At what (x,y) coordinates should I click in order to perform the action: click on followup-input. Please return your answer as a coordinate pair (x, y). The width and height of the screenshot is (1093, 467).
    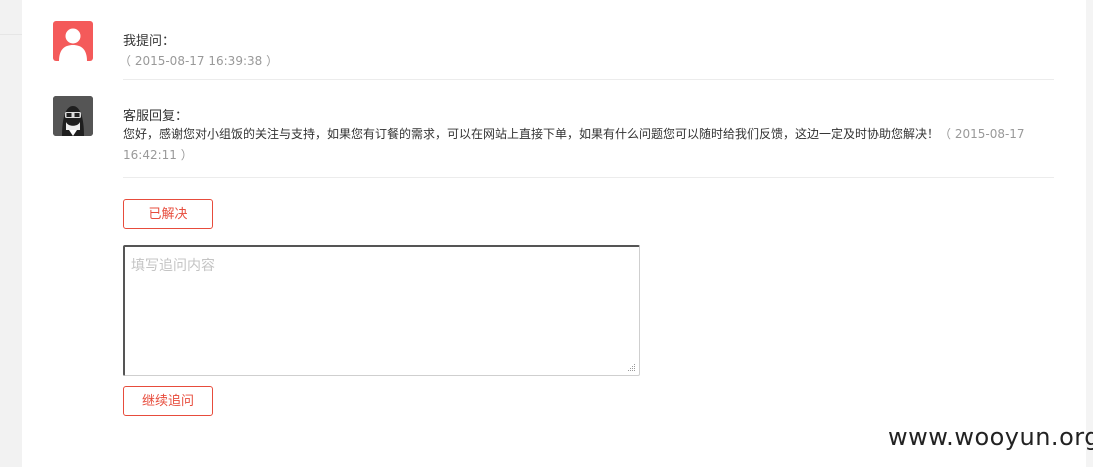
    Looking at the image, I should click on (381, 310).